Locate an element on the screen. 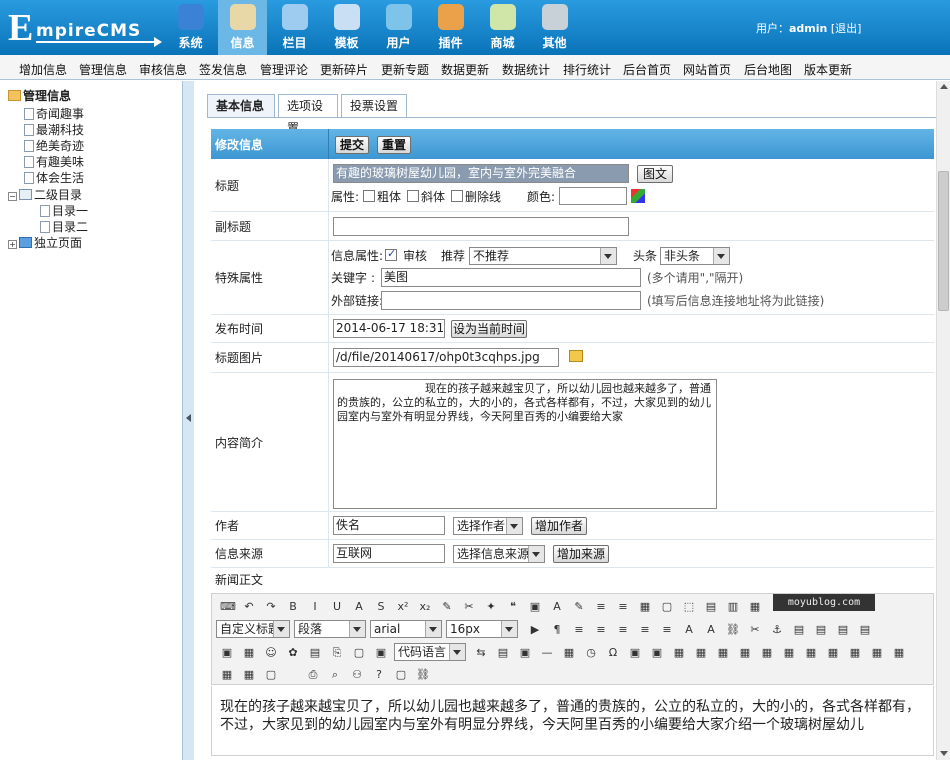 The image size is (950, 760). color-input is located at coordinates (593, 196).